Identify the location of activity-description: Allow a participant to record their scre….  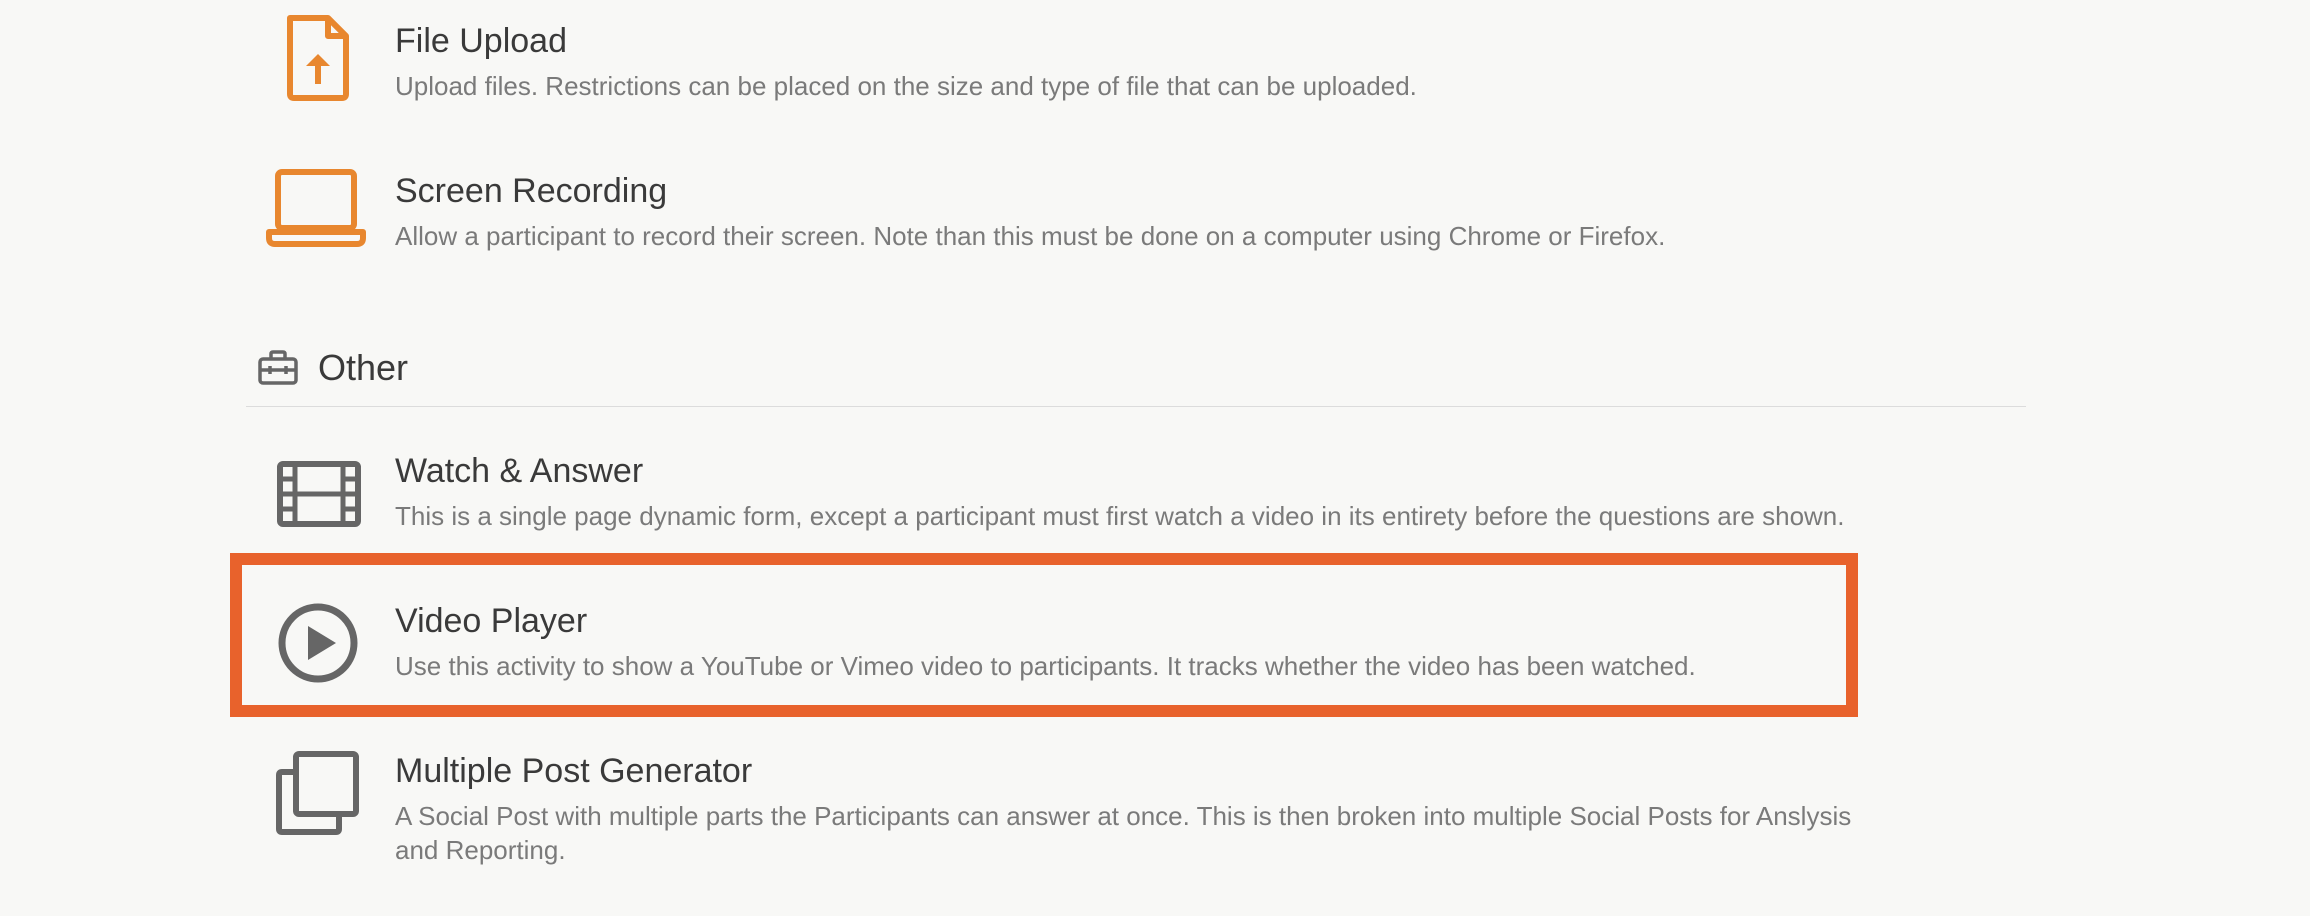
(1030, 236).